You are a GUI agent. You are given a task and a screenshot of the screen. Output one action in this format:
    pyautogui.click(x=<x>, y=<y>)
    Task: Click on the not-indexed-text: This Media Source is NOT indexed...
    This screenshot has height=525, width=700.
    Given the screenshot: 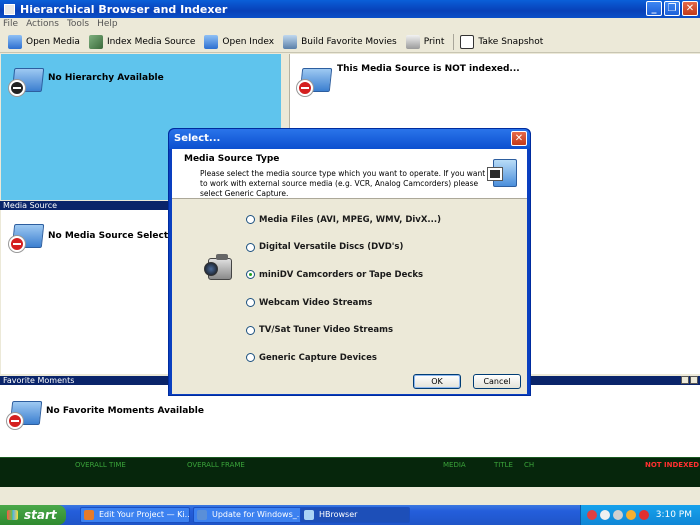 What is the action you would take?
    pyautogui.click(x=428, y=69)
    